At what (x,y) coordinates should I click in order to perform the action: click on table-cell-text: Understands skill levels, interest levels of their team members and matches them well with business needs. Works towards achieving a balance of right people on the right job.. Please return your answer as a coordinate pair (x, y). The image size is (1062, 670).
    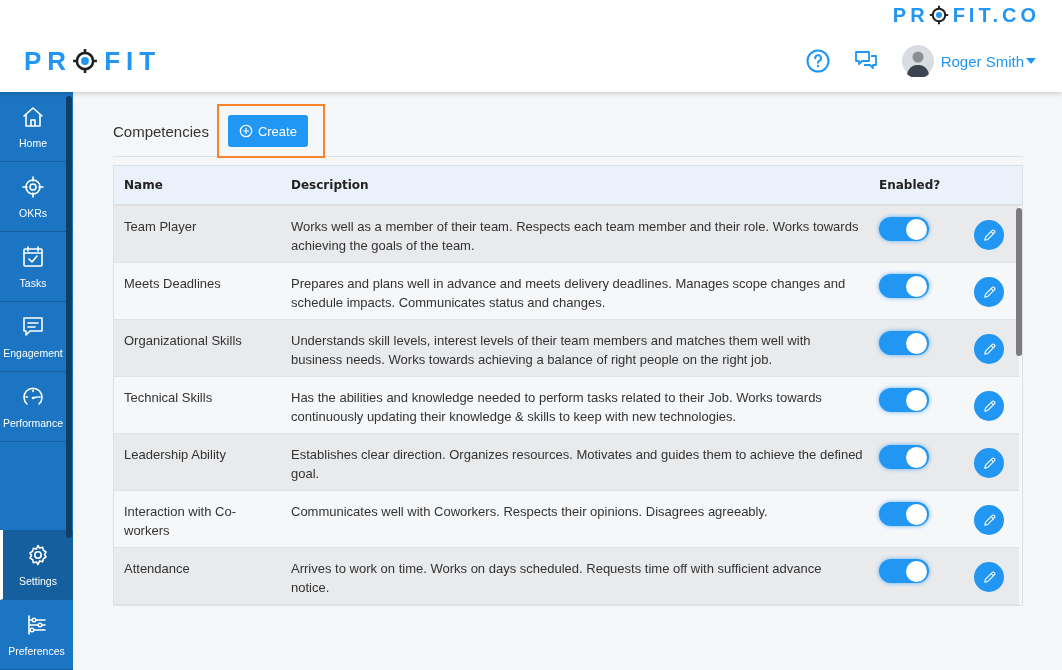
    Looking at the image, I should click on (551, 350).